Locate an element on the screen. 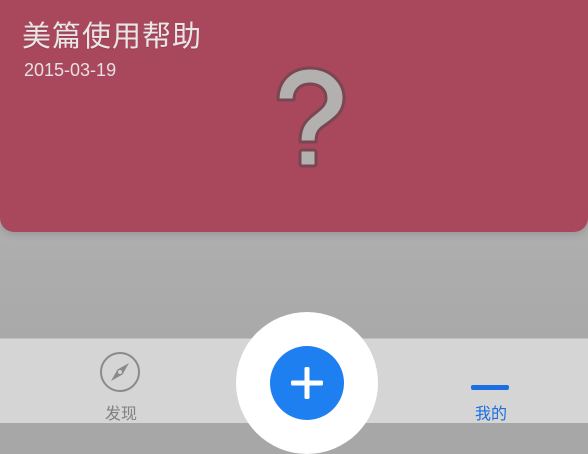  profile-icon is located at coordinates (490, 387).